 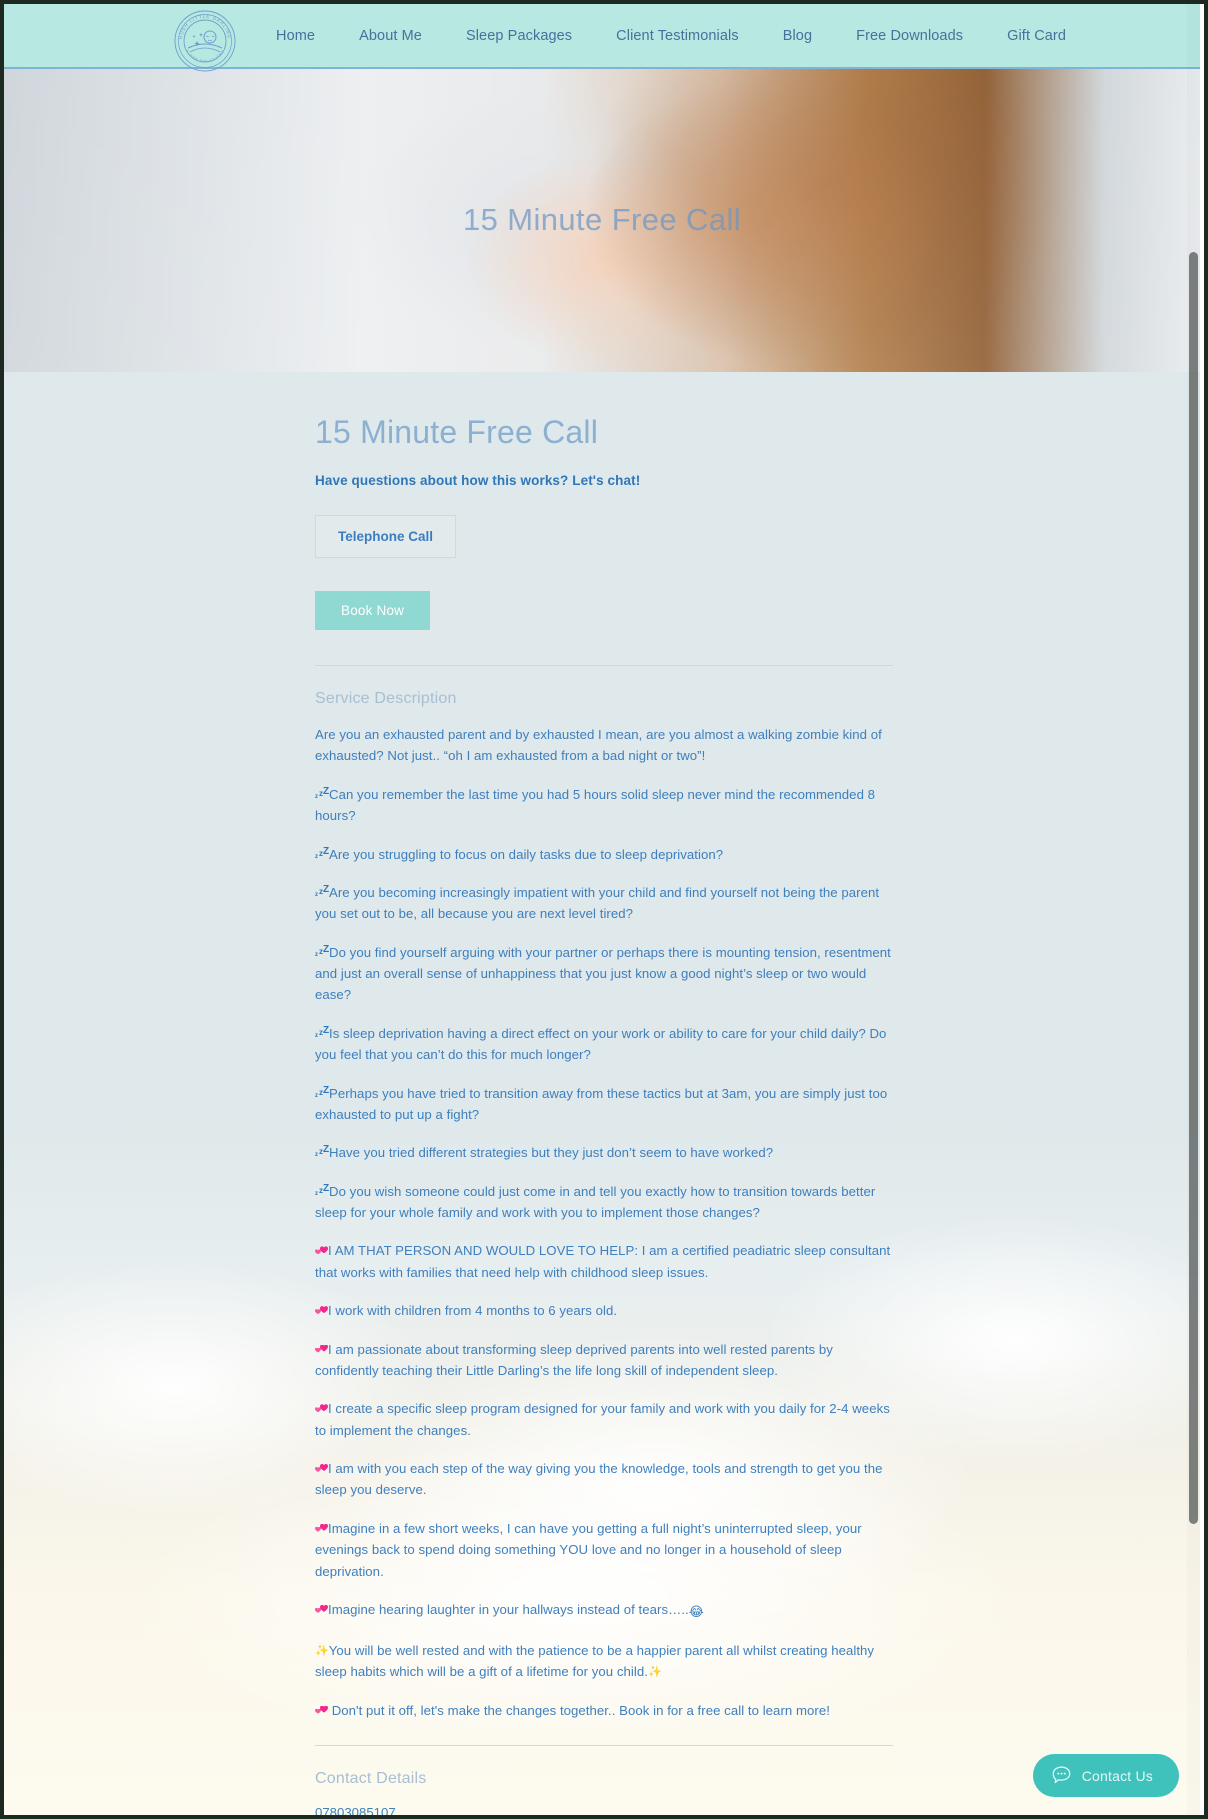 What do you see at coordinates (1117, 1775) in the screenshot?
I see `contact-us-label: Contact Us` at bounding box center [1117, 1775].